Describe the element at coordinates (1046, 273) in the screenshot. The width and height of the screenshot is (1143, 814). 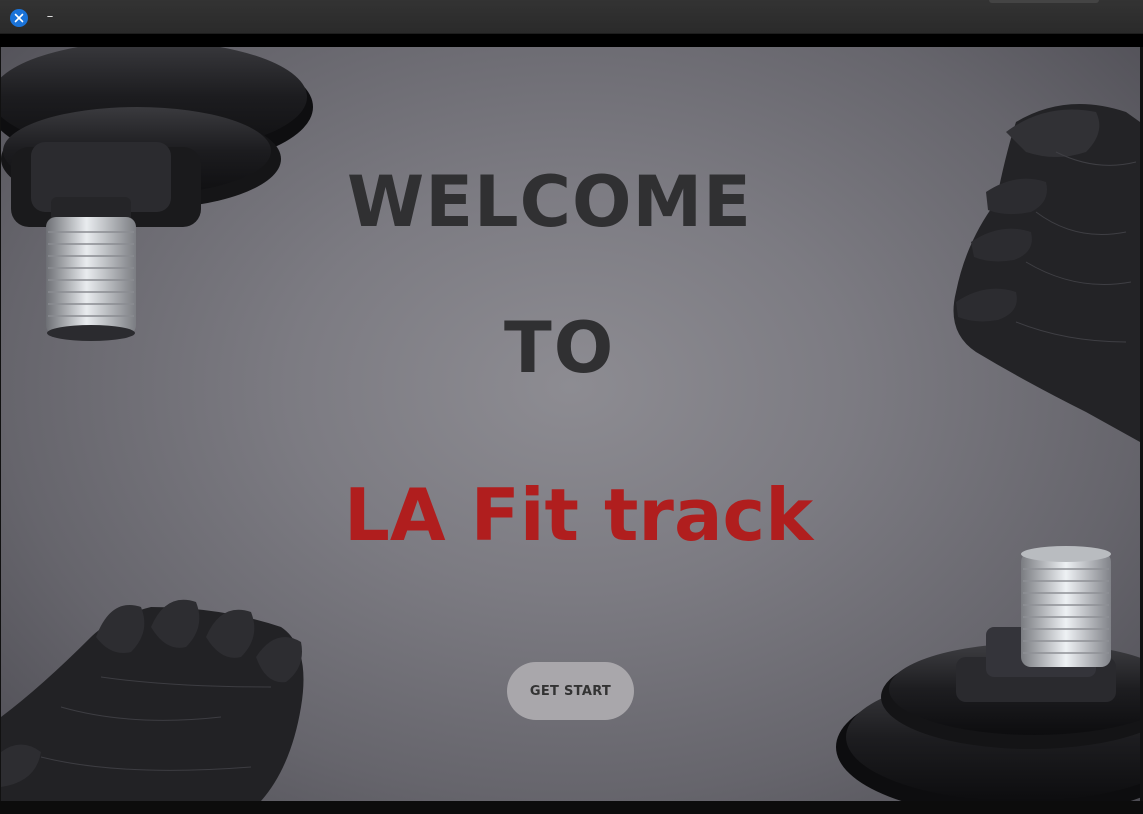
I see `glove-image` at that location.